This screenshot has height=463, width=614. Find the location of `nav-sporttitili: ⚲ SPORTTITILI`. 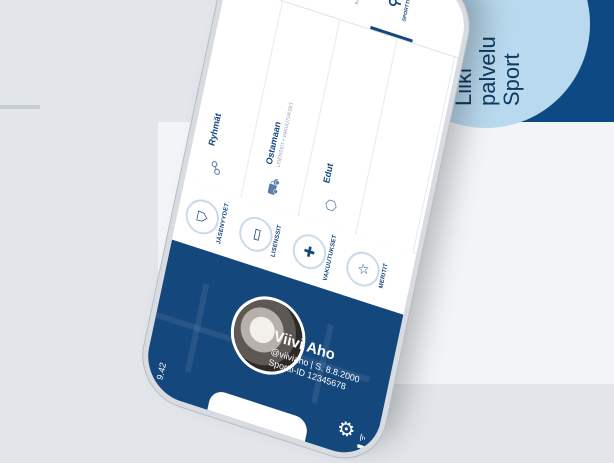

nav-sporttitili: ⚲ SPORTTITILI is located at coordinates (398, 15).